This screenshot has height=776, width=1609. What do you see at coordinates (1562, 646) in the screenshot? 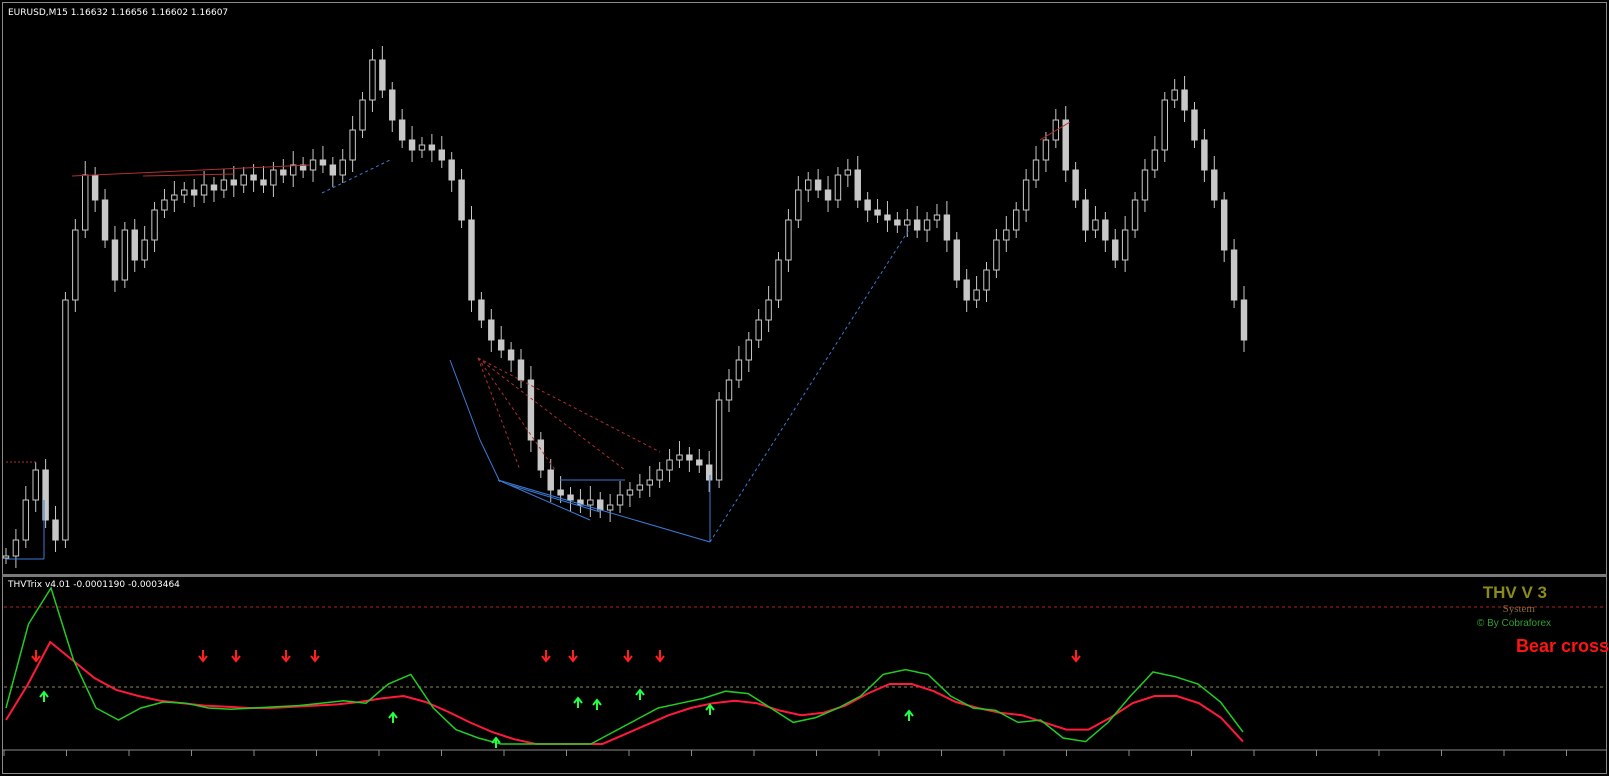
I see `signal-label: Bear cross` at bounding box center [1562, 646].